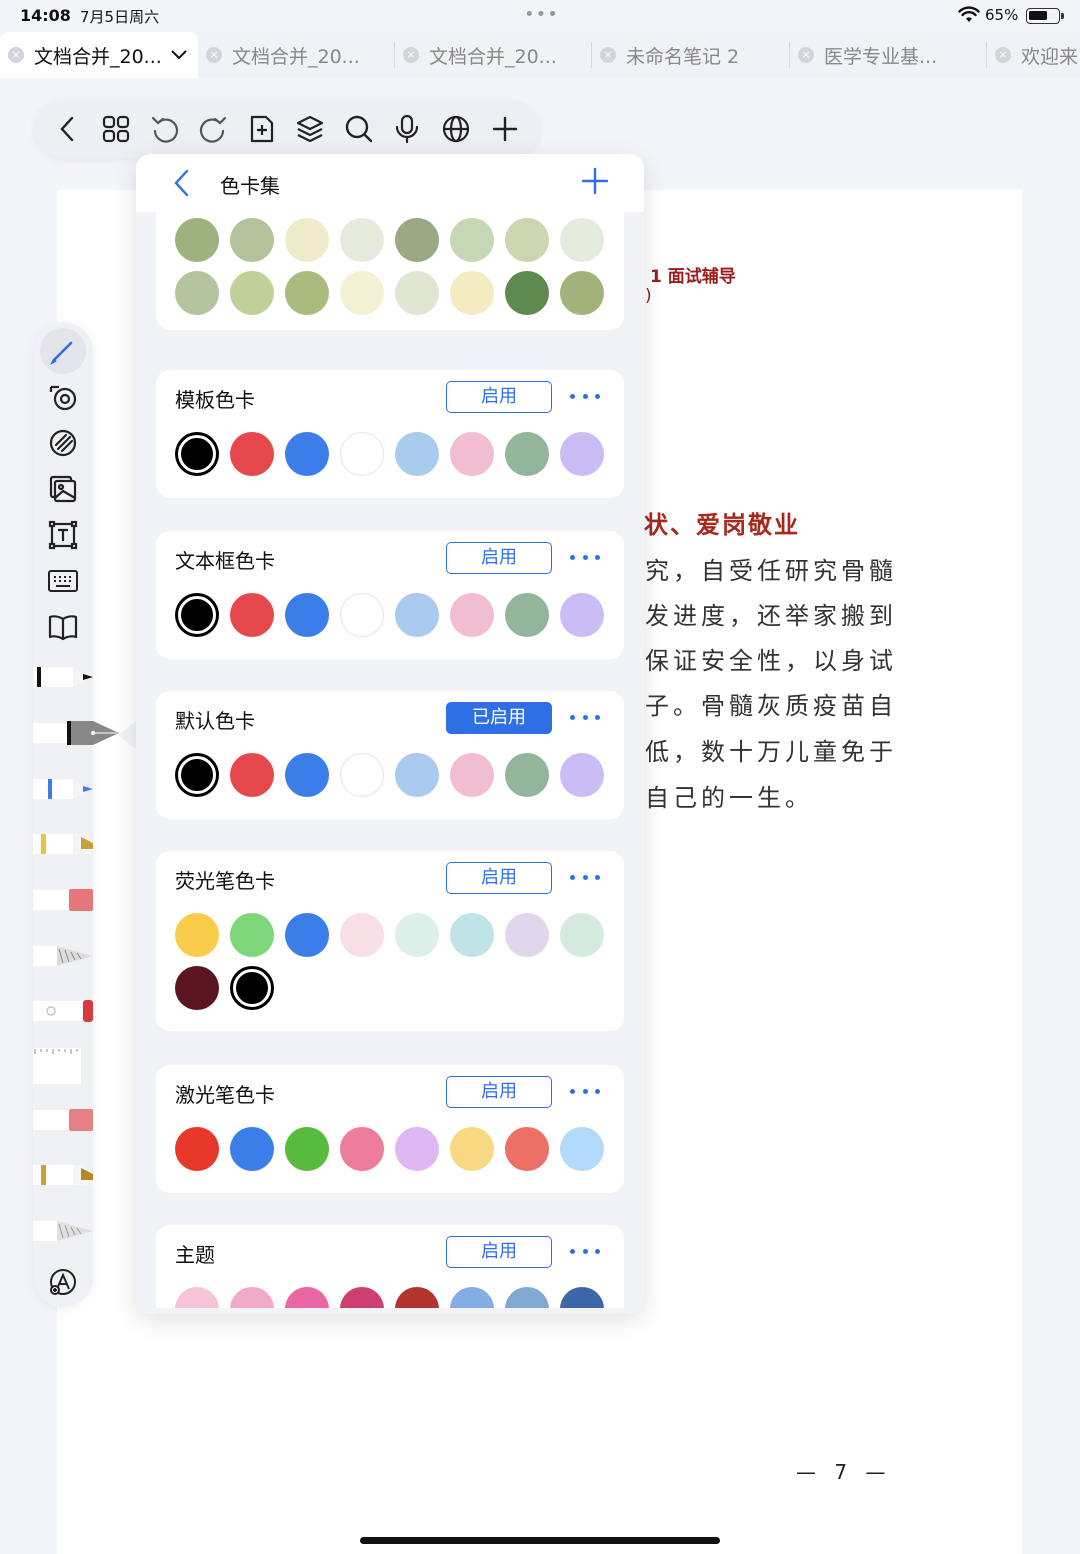  What do you see at coordinates (63, 1175) in the screenshot?
I see `highlighter-gold-icon` at bounding box center [63, 1175].